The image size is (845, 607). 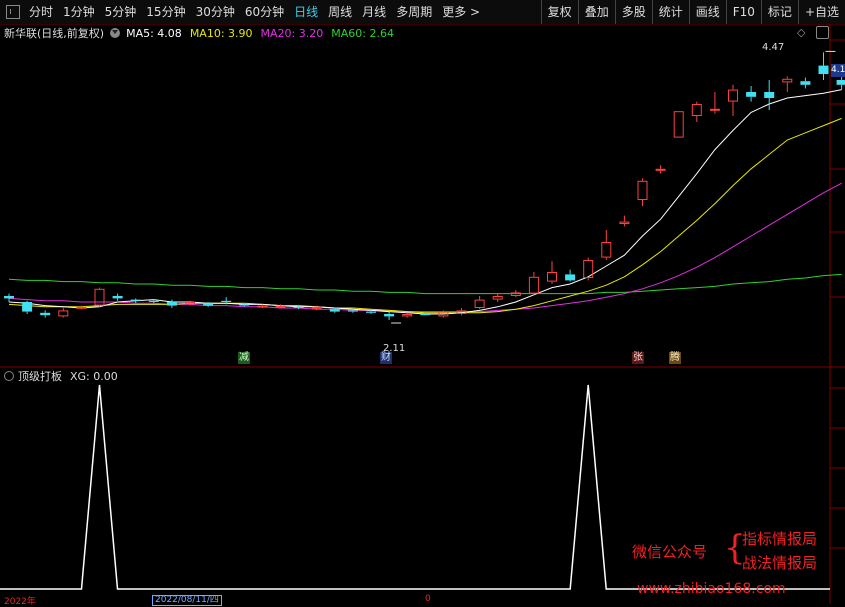 I want to click on ma60-line, so click(x=425, y=284).